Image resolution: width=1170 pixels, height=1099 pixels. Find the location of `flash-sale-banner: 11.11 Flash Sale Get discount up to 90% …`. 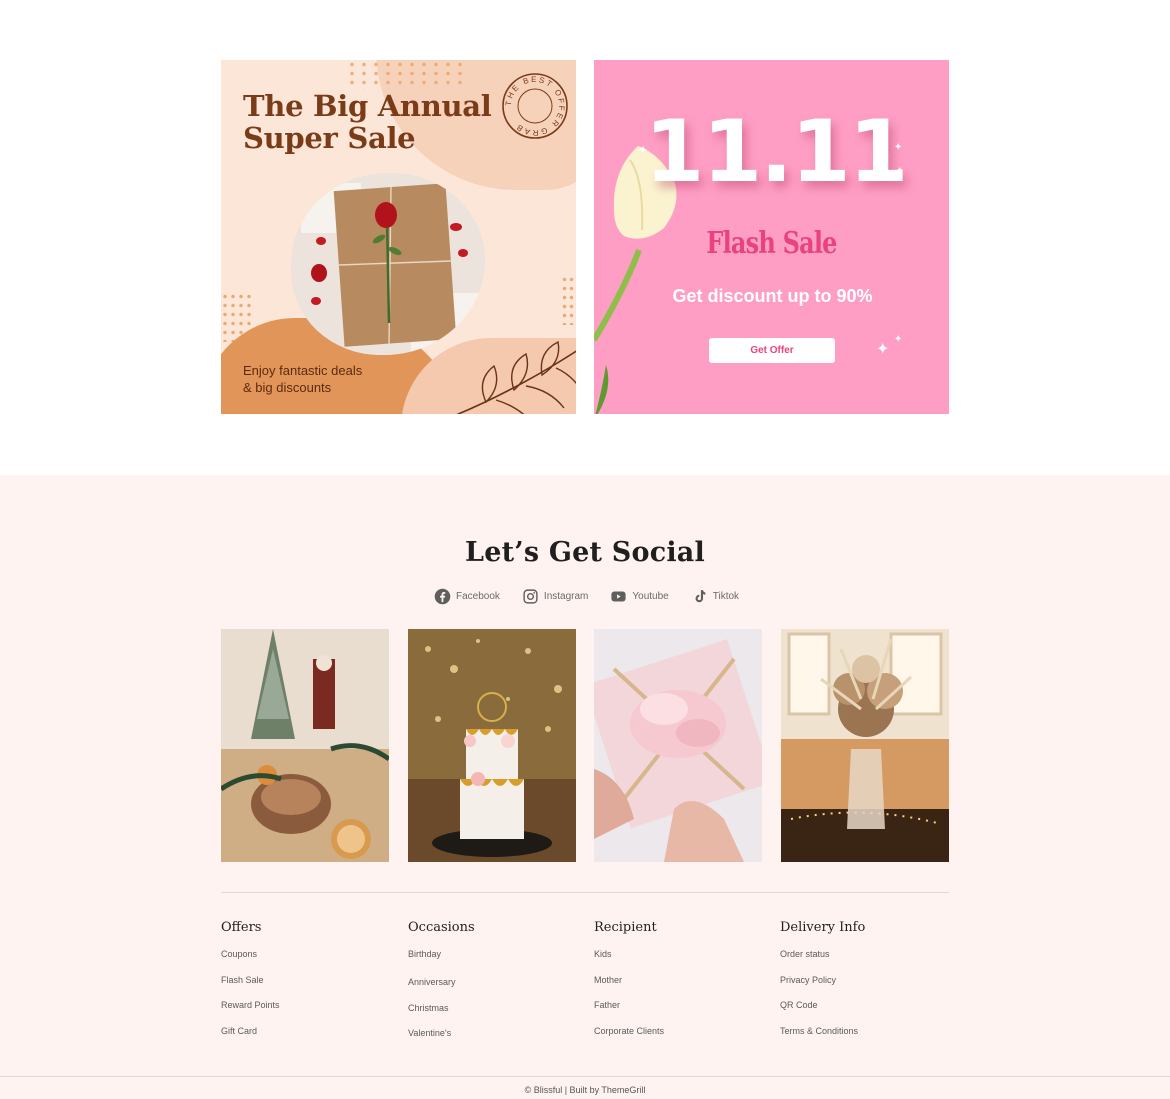

flash-sale-banner: 11.11 Flash Sale Get discount up to 90% … is located at coordinates (771, 237).